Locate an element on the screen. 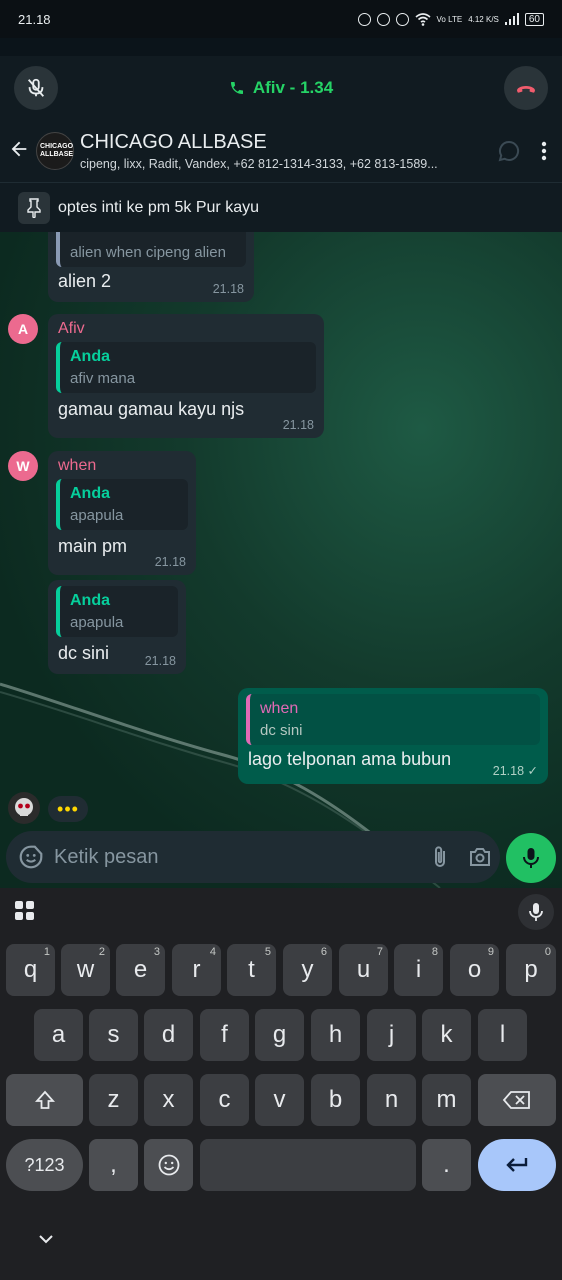 This screenshot has width=562, height=1280. period-key: . is located at coordinates (446, 1165).